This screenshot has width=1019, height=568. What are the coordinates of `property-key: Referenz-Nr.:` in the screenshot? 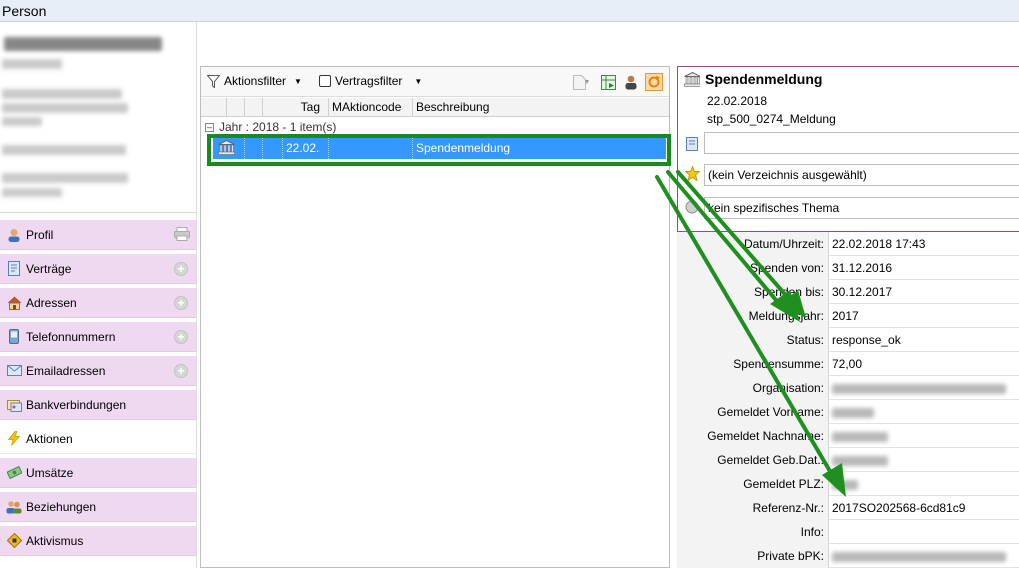 It's located at (753, 508).